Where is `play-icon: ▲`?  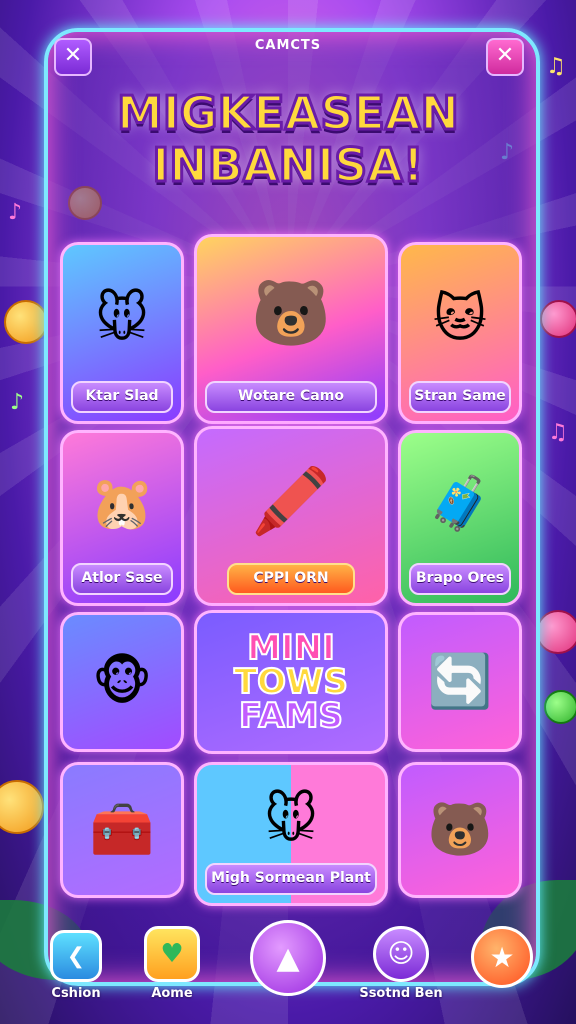 play-icon: ▲ is located at coordinates (288, 958).